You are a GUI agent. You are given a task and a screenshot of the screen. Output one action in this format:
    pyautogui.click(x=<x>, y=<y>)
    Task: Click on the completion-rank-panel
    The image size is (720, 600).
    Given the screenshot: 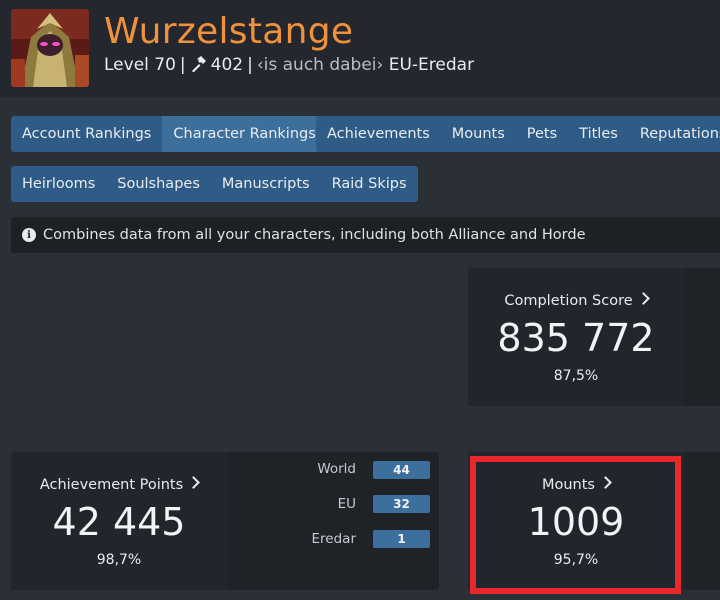 What is the action you would take?
    pyautogui.click(x=702, y=337)
    